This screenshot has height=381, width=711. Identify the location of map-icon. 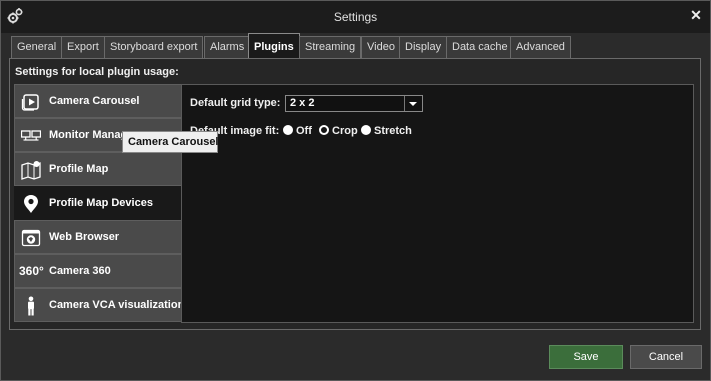
(31, 170).